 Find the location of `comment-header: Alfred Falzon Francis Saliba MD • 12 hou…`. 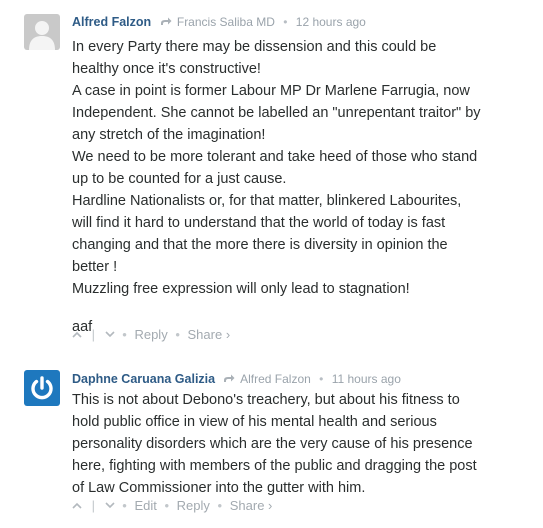

comment-header: Alfred Falzon Francis Saliba MD • 12 hou… is located at coordinates (219, 22).